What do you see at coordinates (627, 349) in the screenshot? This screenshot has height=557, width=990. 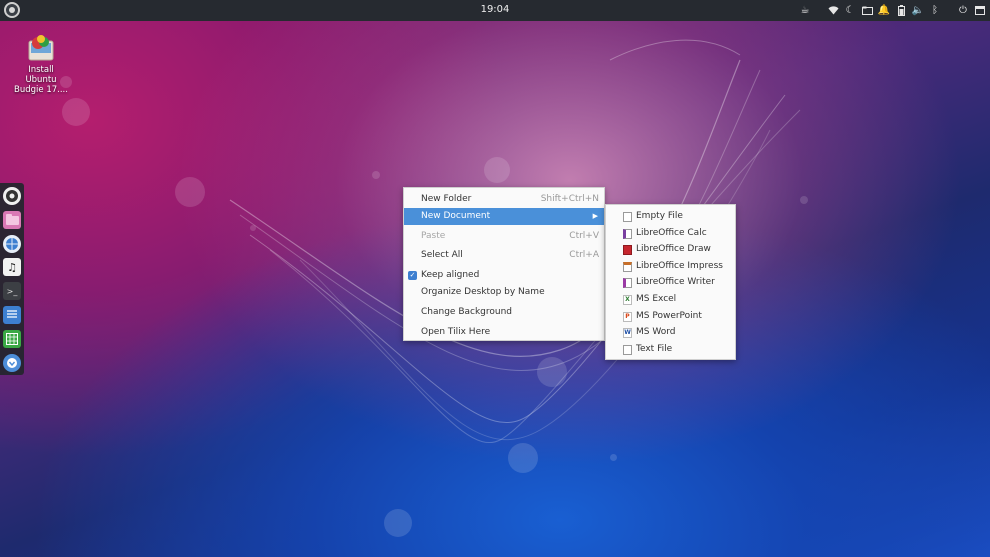 I see `text-file-icon` at bounding box center [627, 349].